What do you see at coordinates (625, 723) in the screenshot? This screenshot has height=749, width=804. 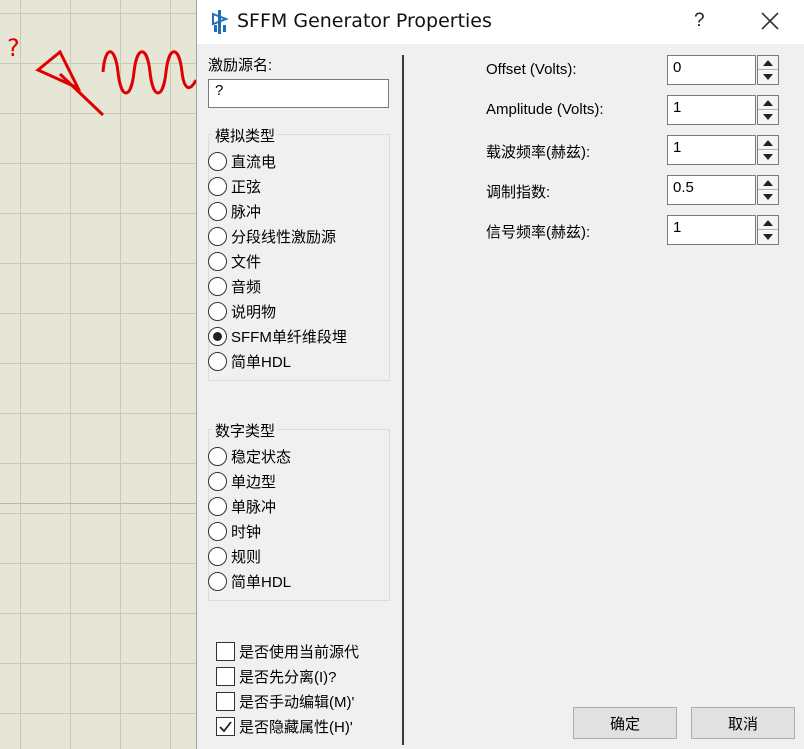 I see `ok-button: 确定` at bounding box center [625, 723].